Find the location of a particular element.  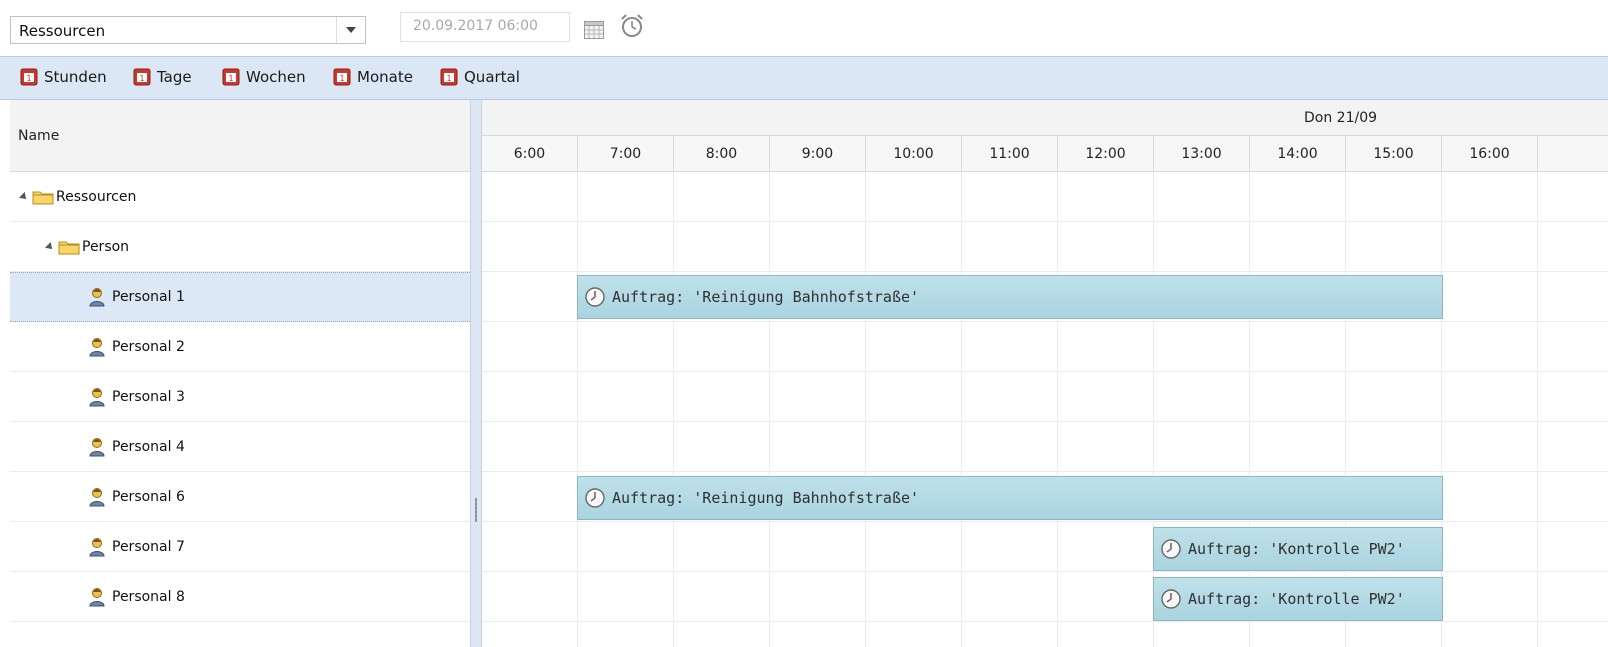

resource-row-personal-2: Personal 2 is located at coordinates (240, 347).